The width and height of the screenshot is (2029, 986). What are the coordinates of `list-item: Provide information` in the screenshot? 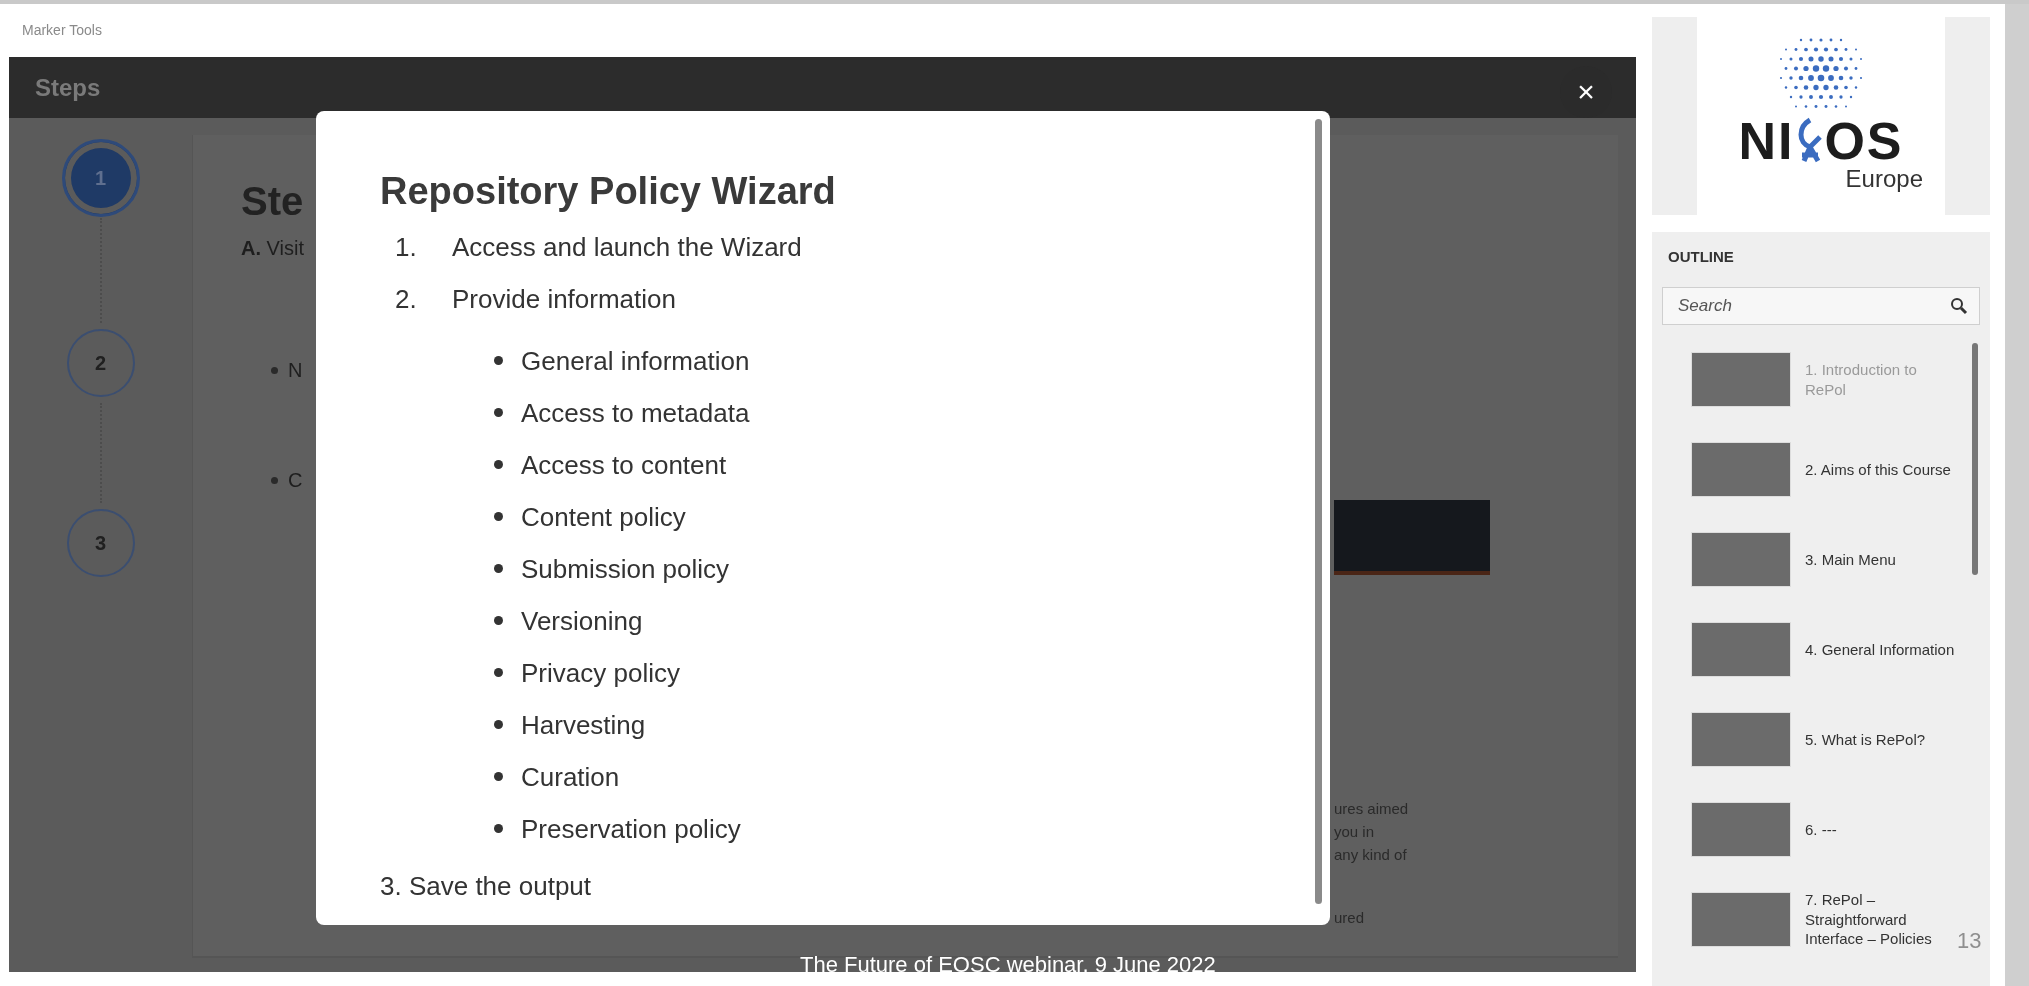 It's located at (564, 299).